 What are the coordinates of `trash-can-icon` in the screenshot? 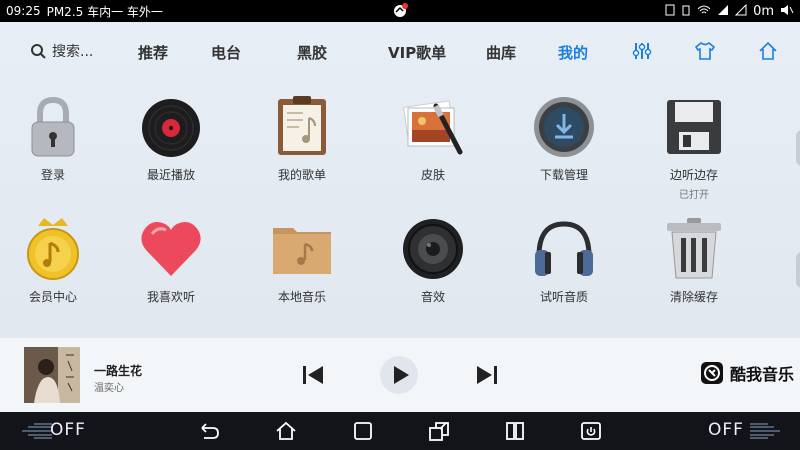 It's located at (694, 249).